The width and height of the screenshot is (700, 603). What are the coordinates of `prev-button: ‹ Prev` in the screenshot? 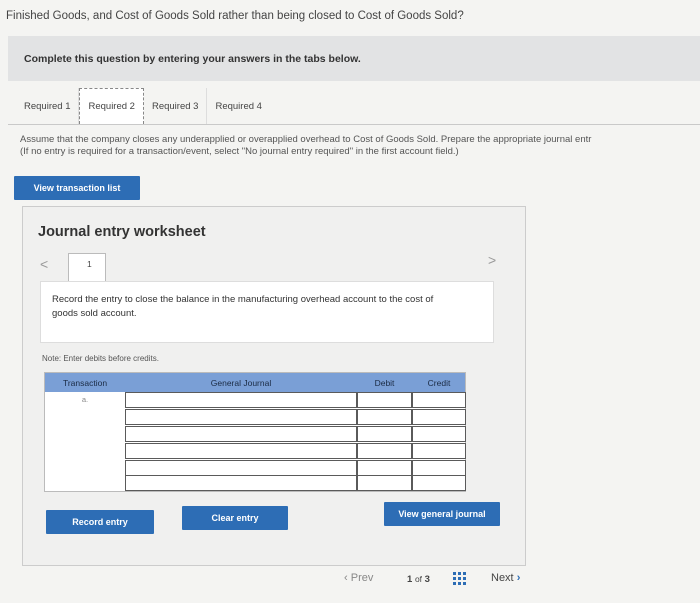 It's located at (358, 578).